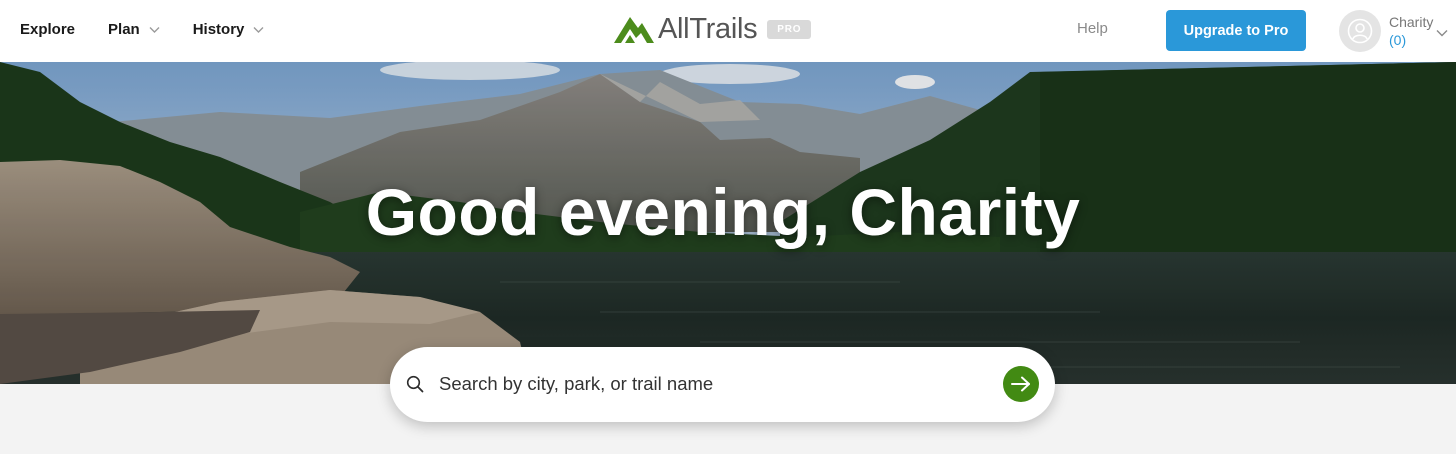 The width and height of the screenshot is (1456, 454). I want to click on nav-item-label: Explore, so click(48, 29).